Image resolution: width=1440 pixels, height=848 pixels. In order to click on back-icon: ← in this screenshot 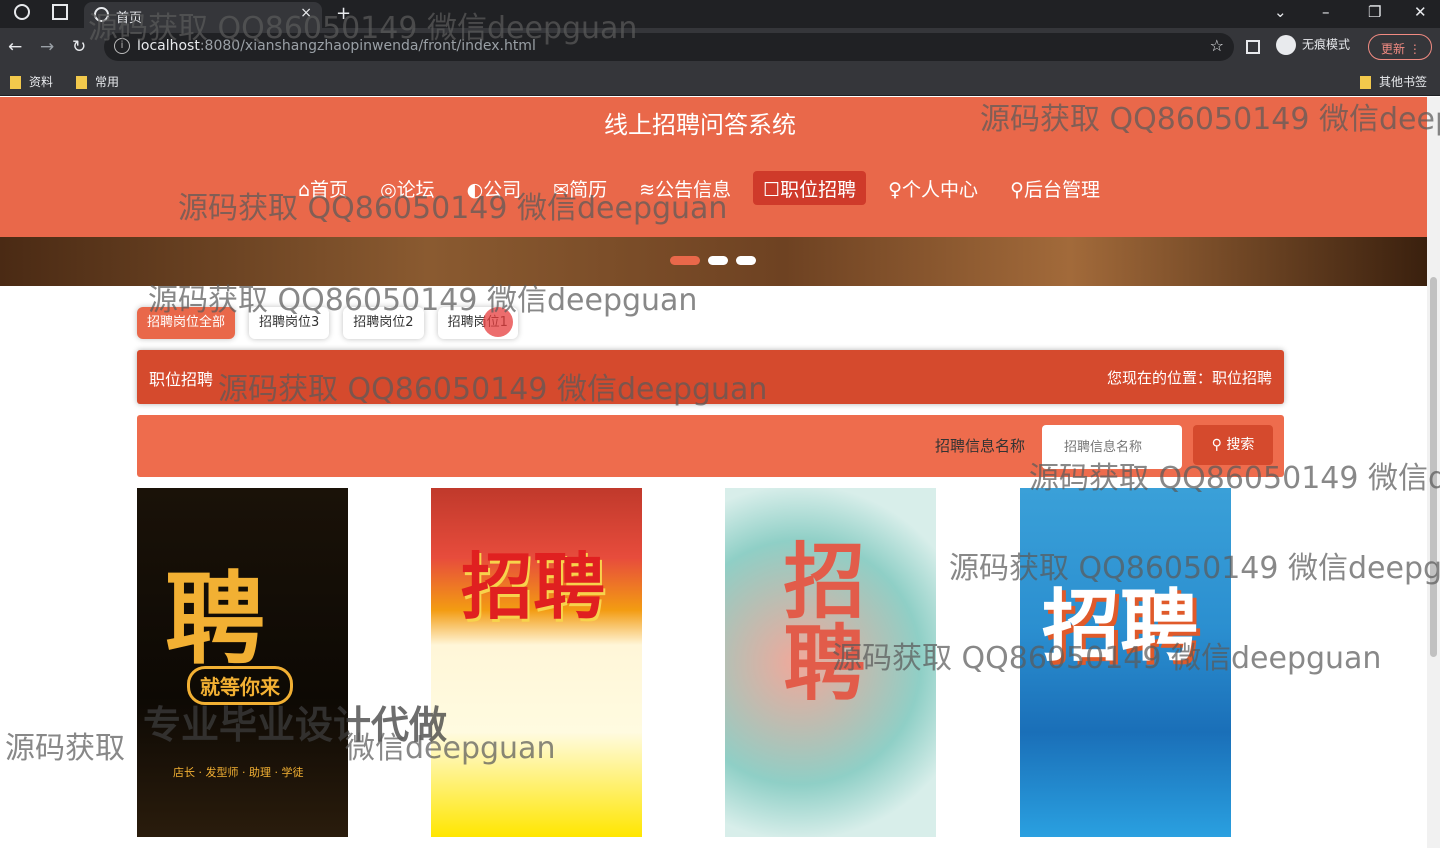, I will do `click(15, 47)`.